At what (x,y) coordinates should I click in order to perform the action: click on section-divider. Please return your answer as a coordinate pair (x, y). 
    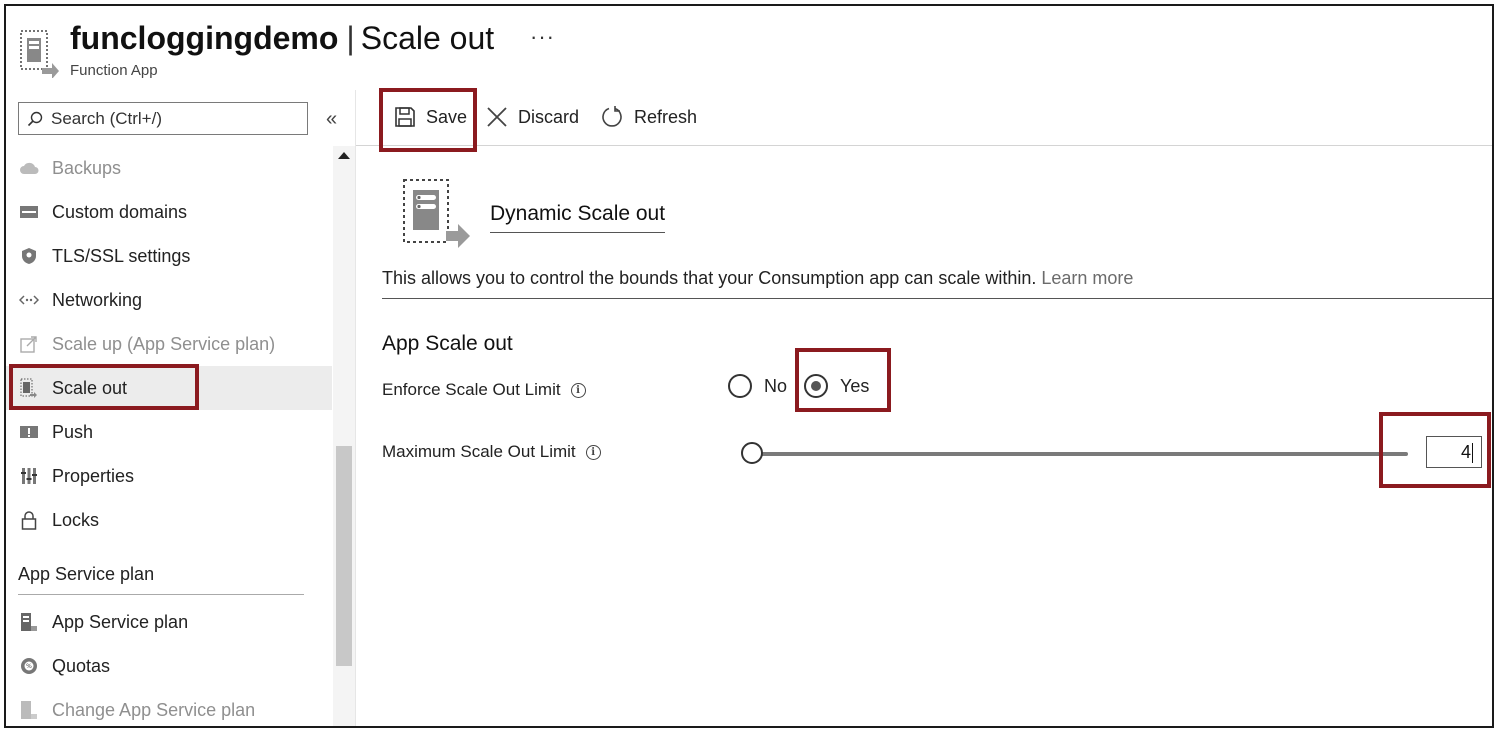
    Looking at the image, I should click on (161, 594).